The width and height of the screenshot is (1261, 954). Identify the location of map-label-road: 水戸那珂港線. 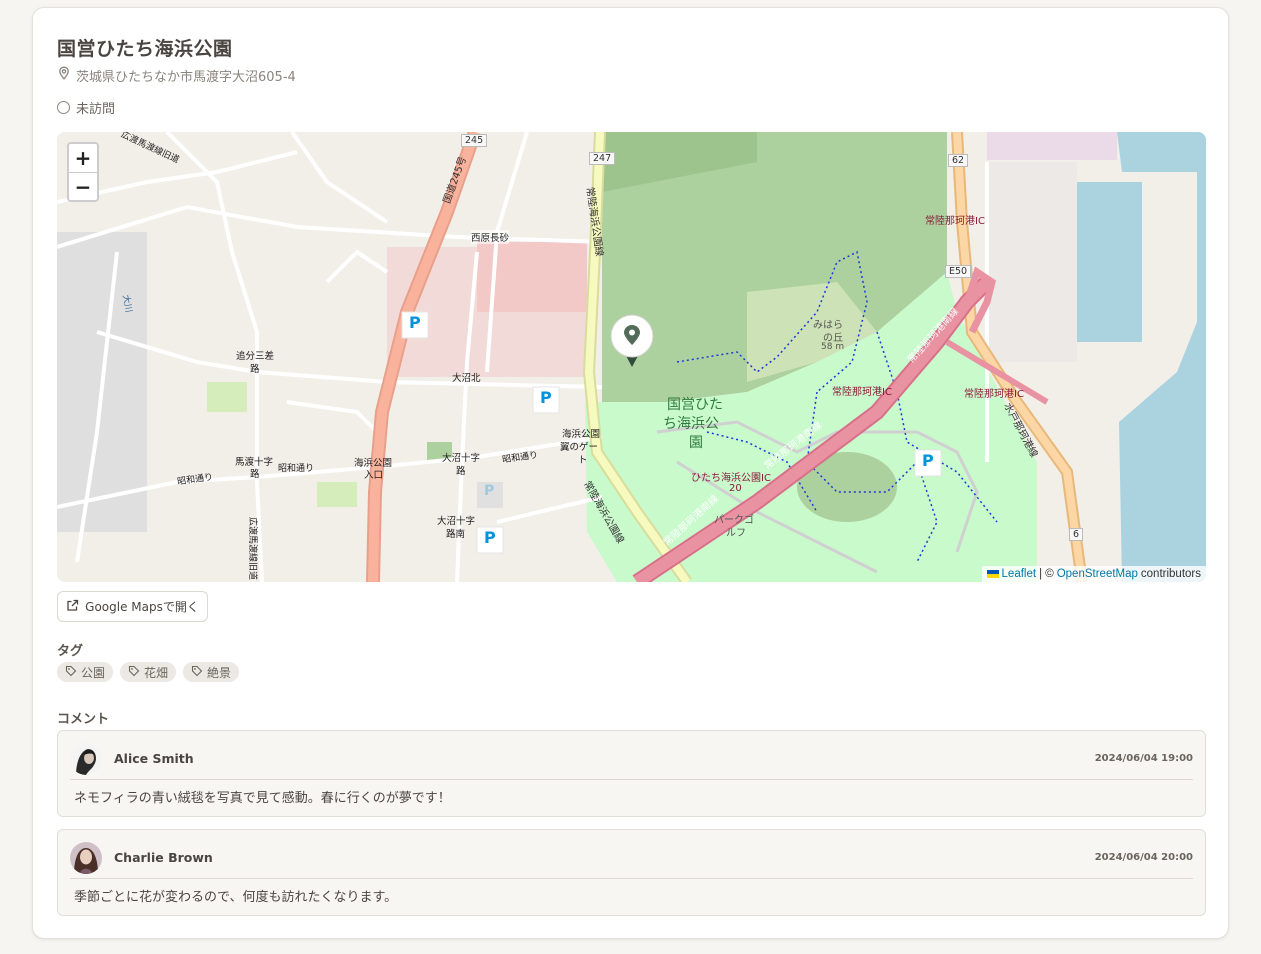
(1020, 430).